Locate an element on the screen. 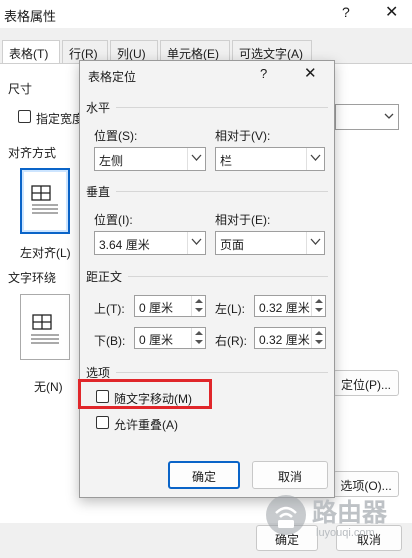 Image resolution: width=412 pixels, height=558 pixels. dialog-cancel-button: 取消 is located at coordinates (290, 475).